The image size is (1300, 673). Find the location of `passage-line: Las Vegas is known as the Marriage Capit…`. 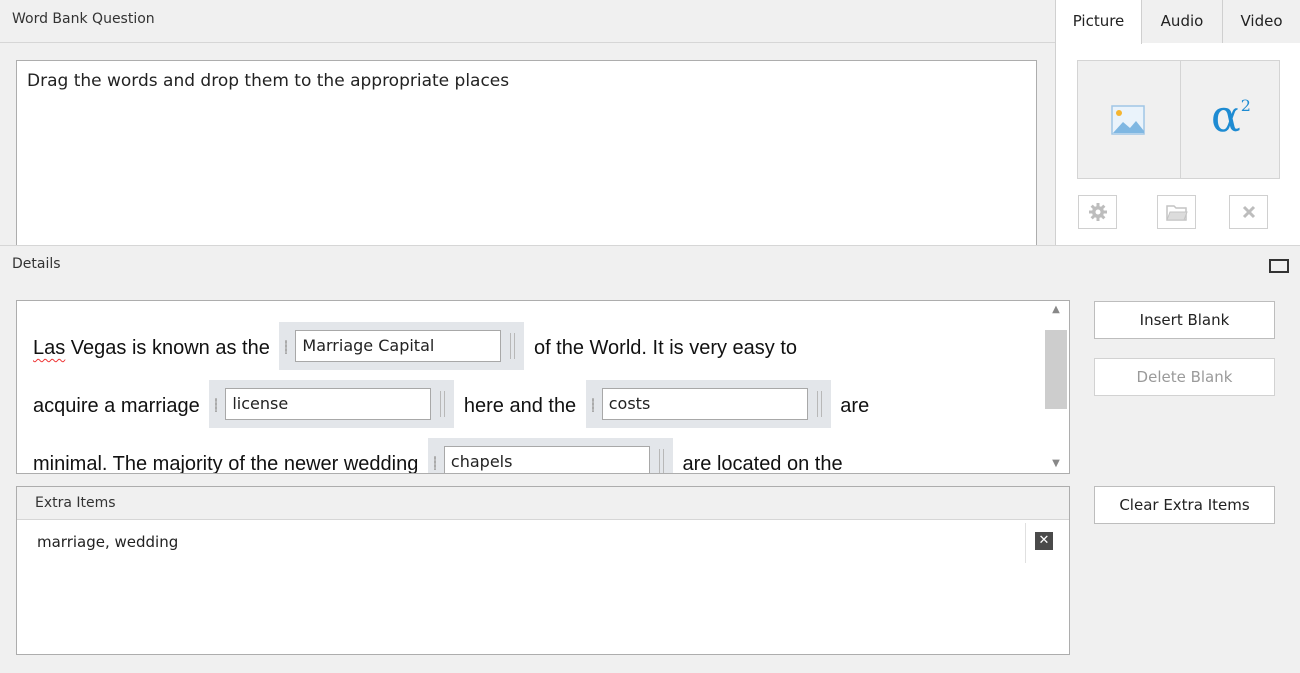

passage-line: Las Vegas is known as the Marriage Capit… is located at coordinates (537, 348).